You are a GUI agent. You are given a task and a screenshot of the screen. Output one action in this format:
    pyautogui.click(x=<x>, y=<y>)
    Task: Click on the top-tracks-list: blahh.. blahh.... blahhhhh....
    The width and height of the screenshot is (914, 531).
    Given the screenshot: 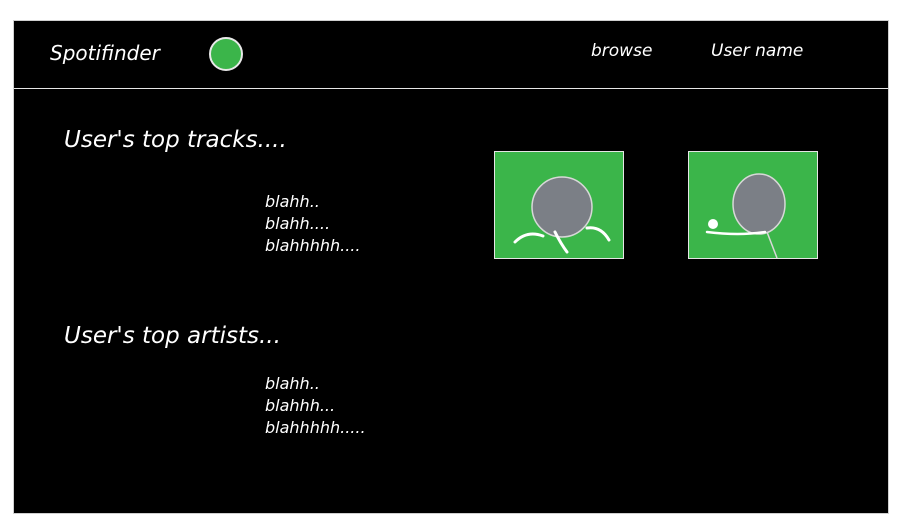 What is the action you would take?
    pyautogui.click(x=312, y=224)
    